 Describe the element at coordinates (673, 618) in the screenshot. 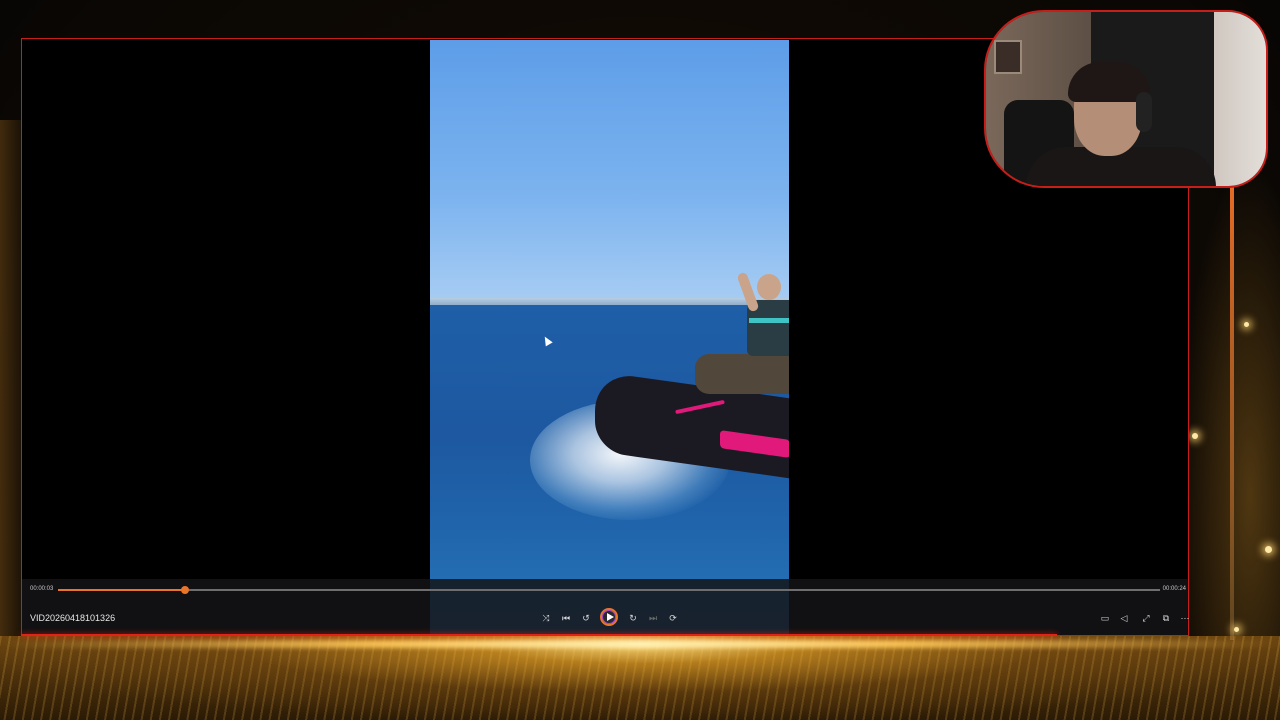

I see `repeat-icon: ⟳` at that location.